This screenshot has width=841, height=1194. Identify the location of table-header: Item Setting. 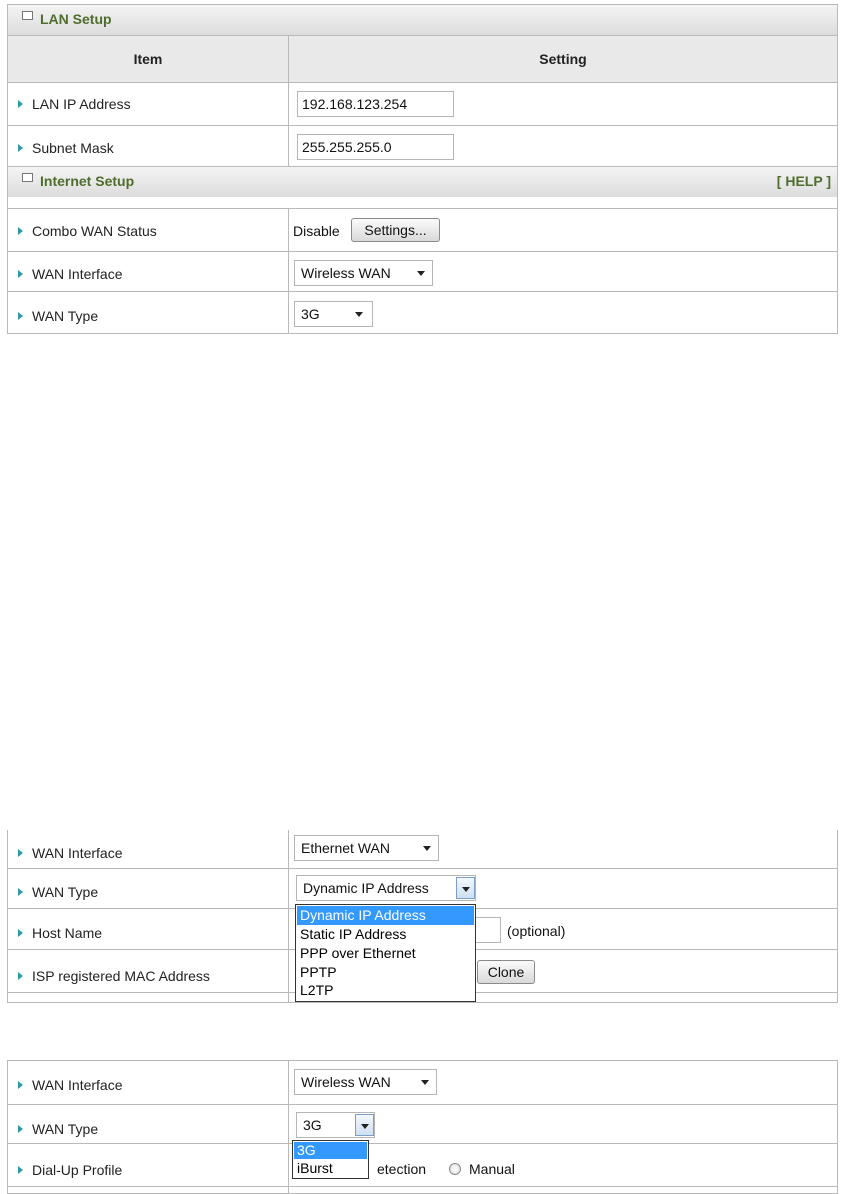
(422, 59).